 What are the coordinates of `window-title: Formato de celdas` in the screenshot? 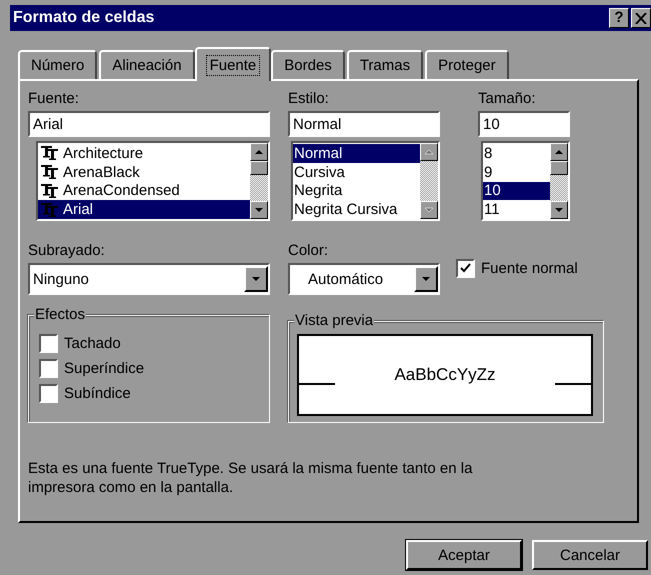 It's located at (83, 18).